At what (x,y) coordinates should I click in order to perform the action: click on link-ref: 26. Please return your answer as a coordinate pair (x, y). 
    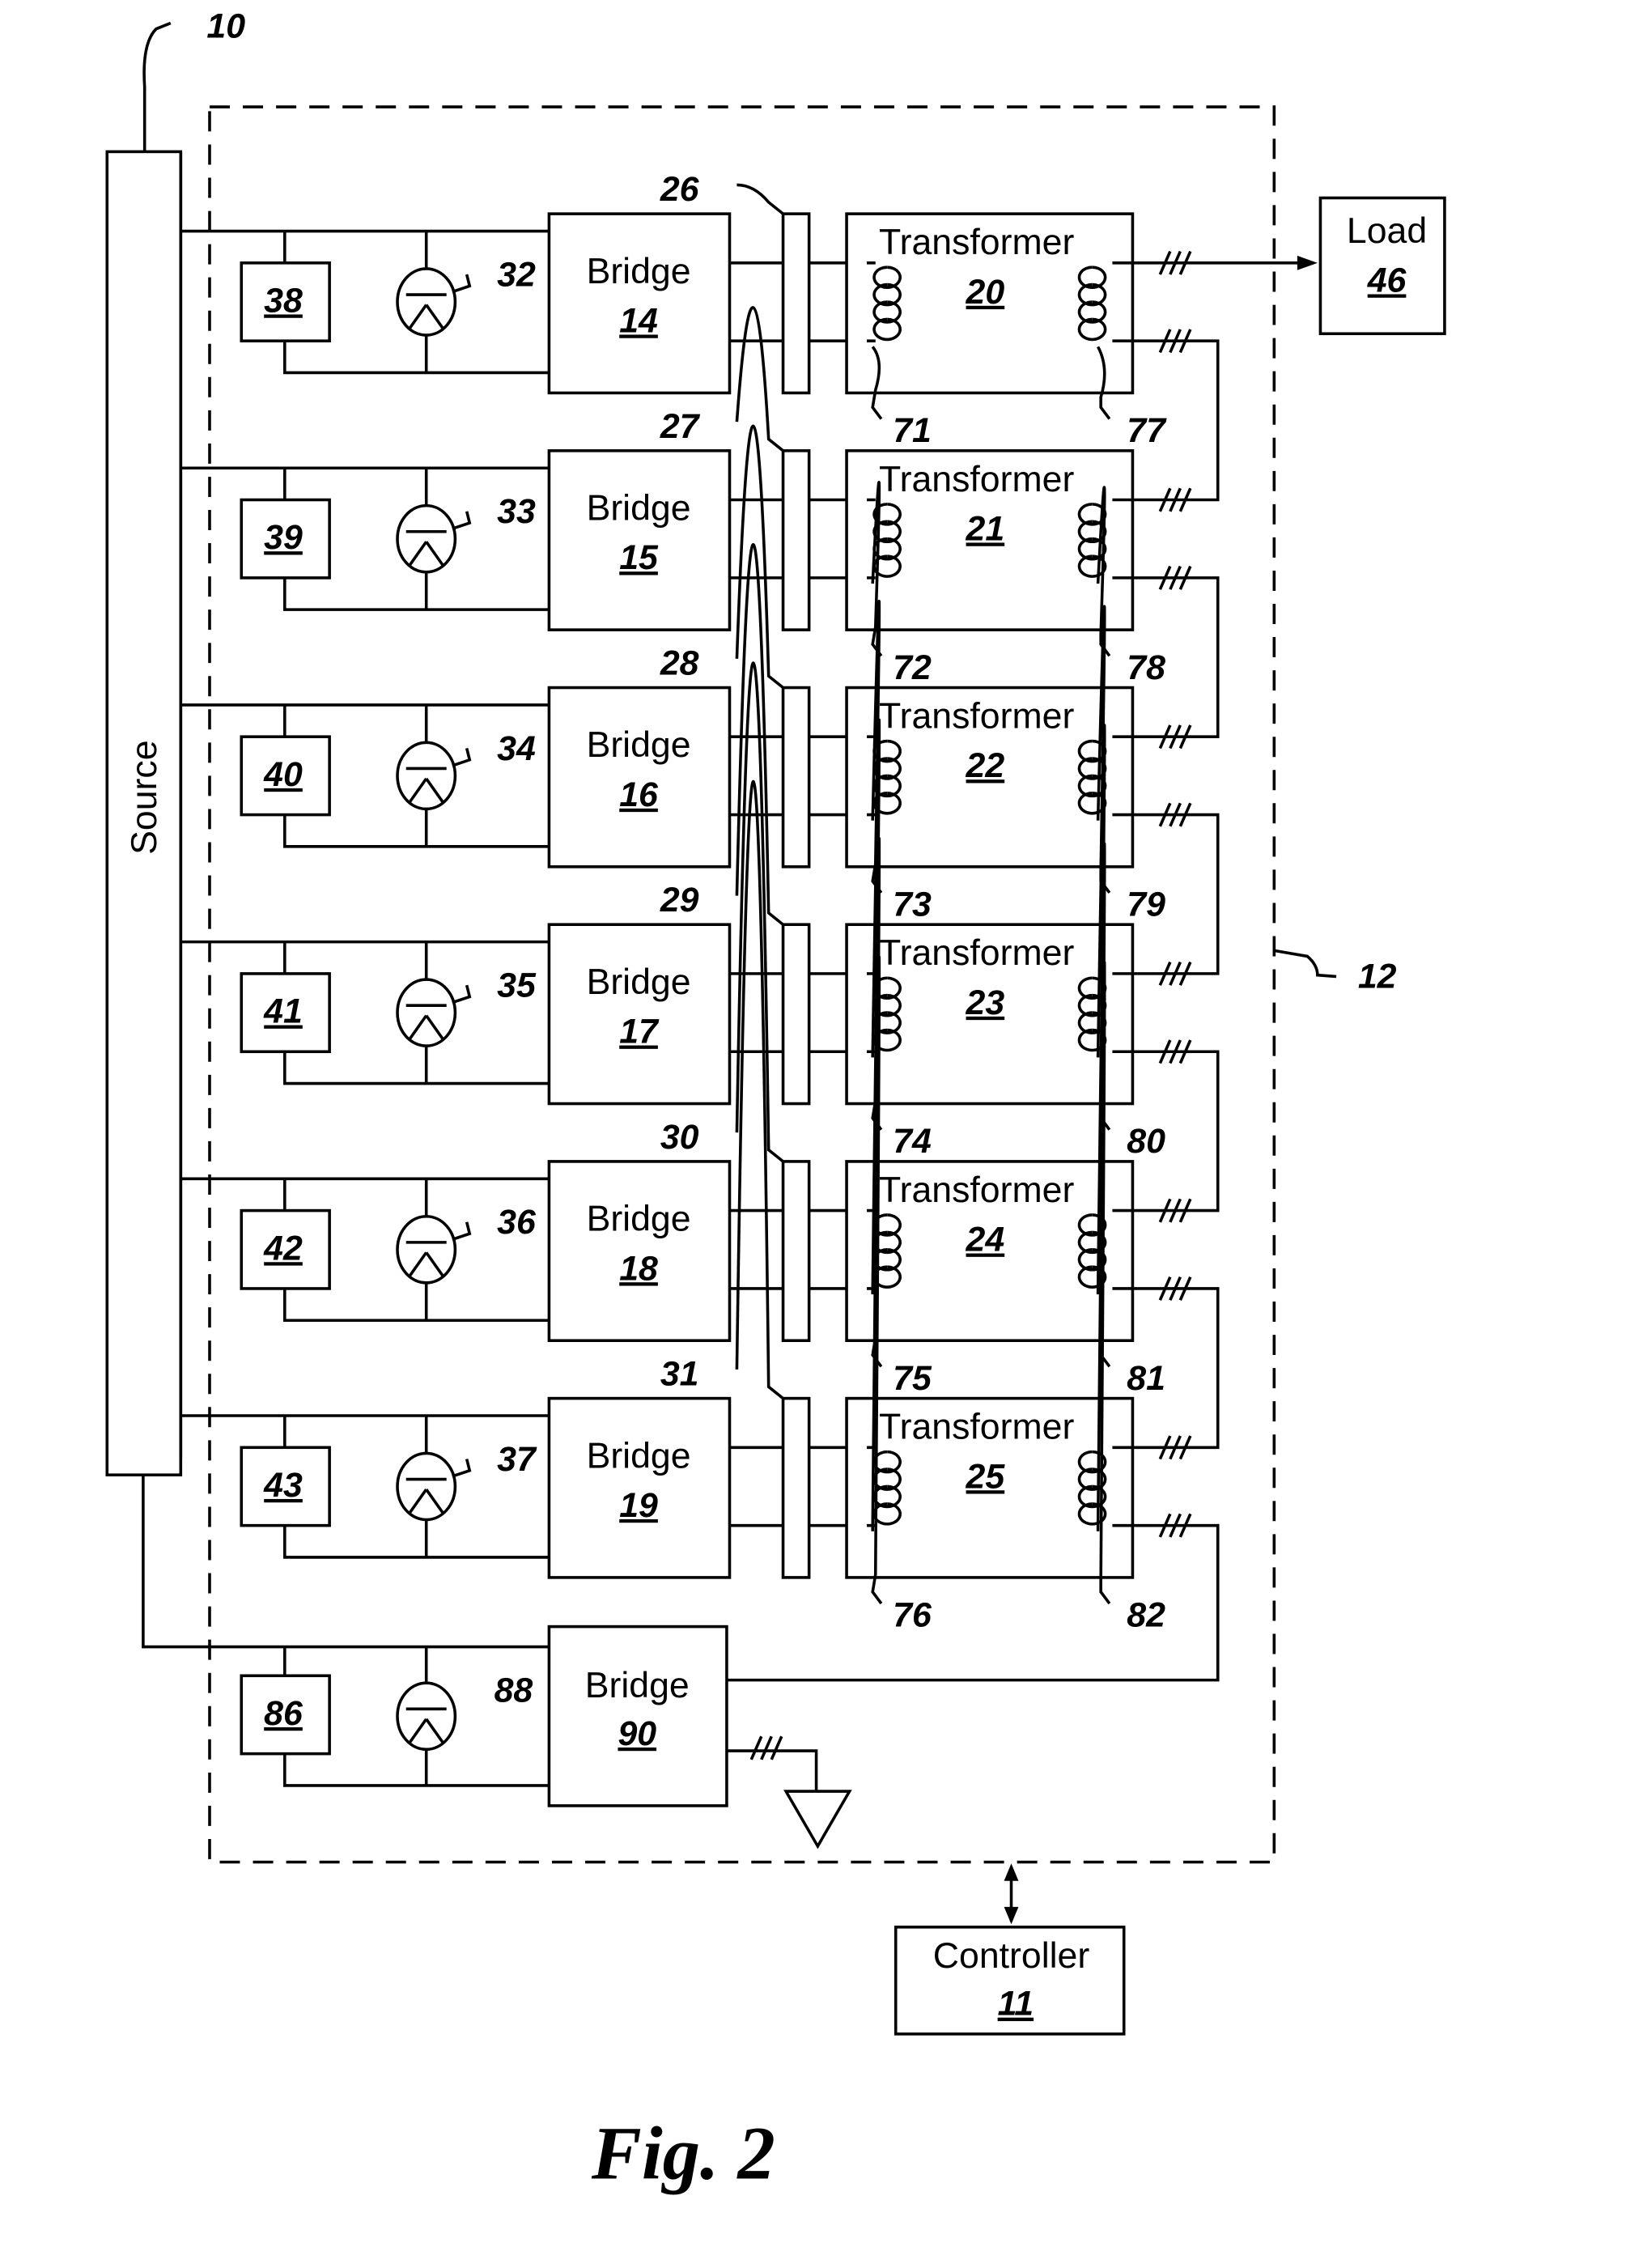
    Looking at the image, I should click on (680, 189).